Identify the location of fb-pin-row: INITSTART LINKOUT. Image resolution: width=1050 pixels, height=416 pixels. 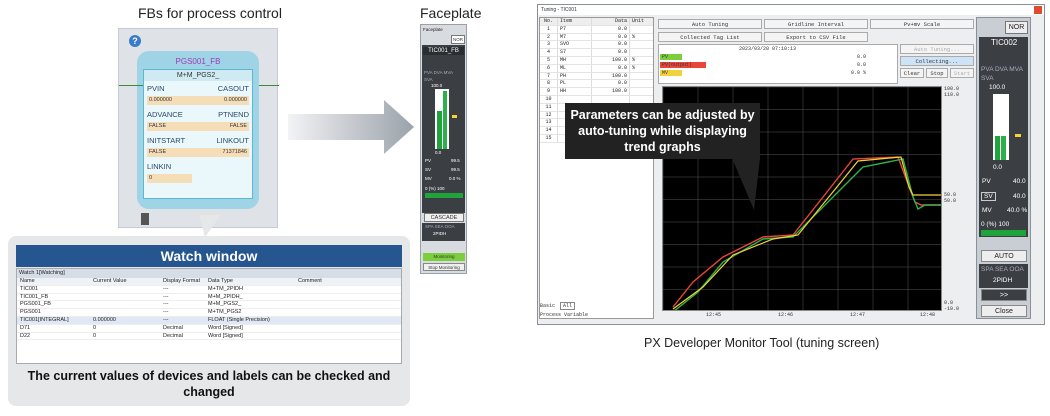
(198, 140).